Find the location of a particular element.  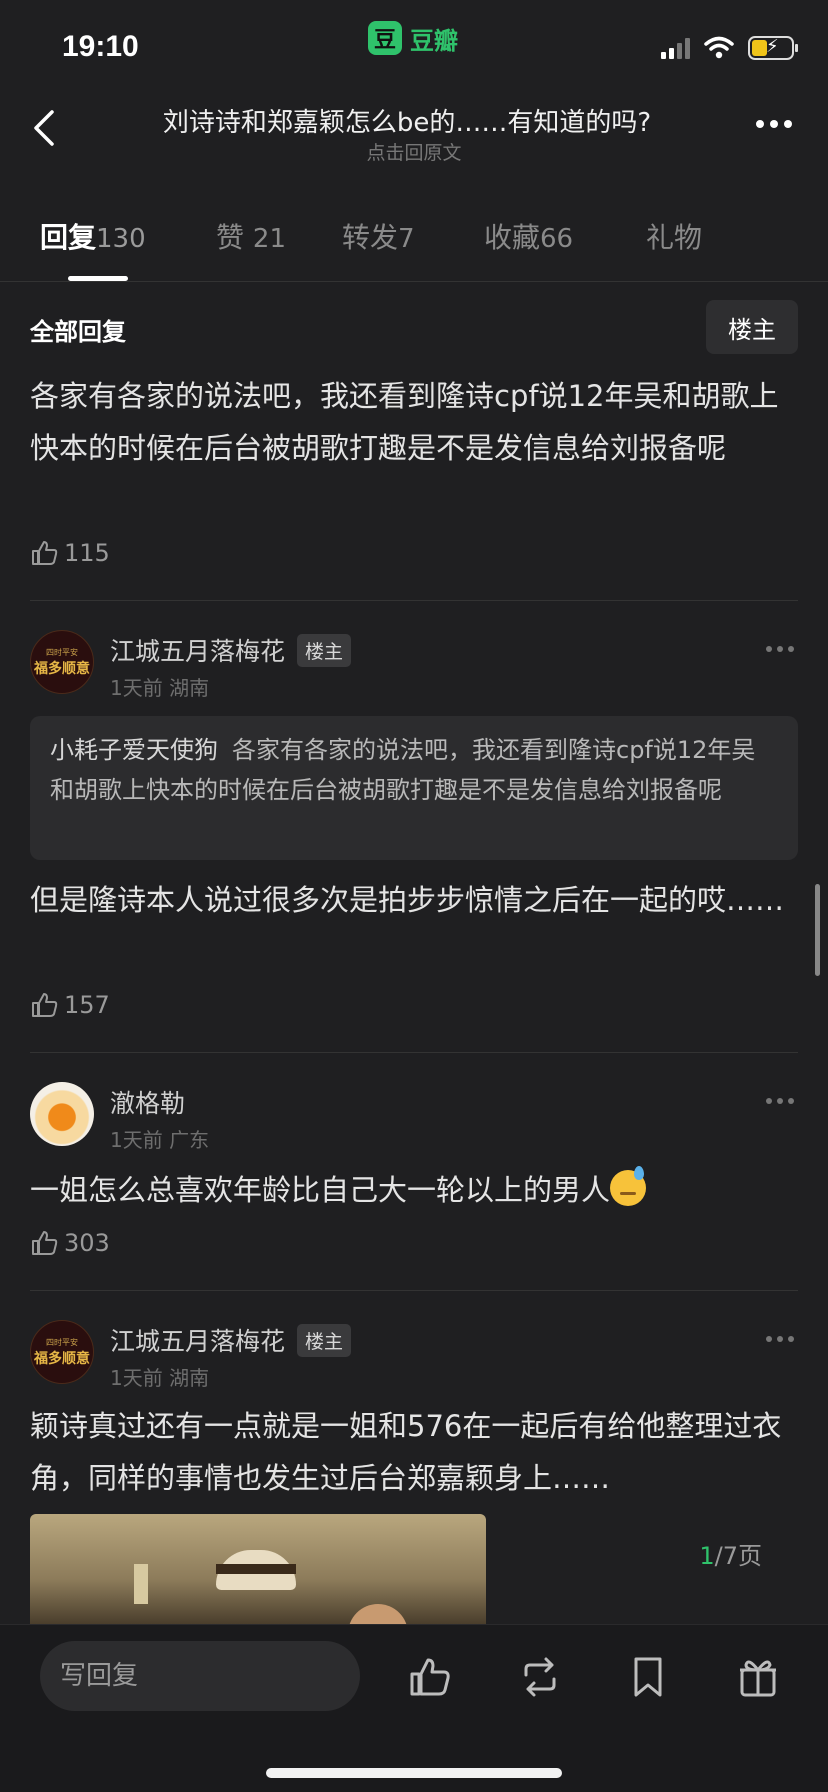

status-icons: ⚡ is located at coordinates (729, 48).